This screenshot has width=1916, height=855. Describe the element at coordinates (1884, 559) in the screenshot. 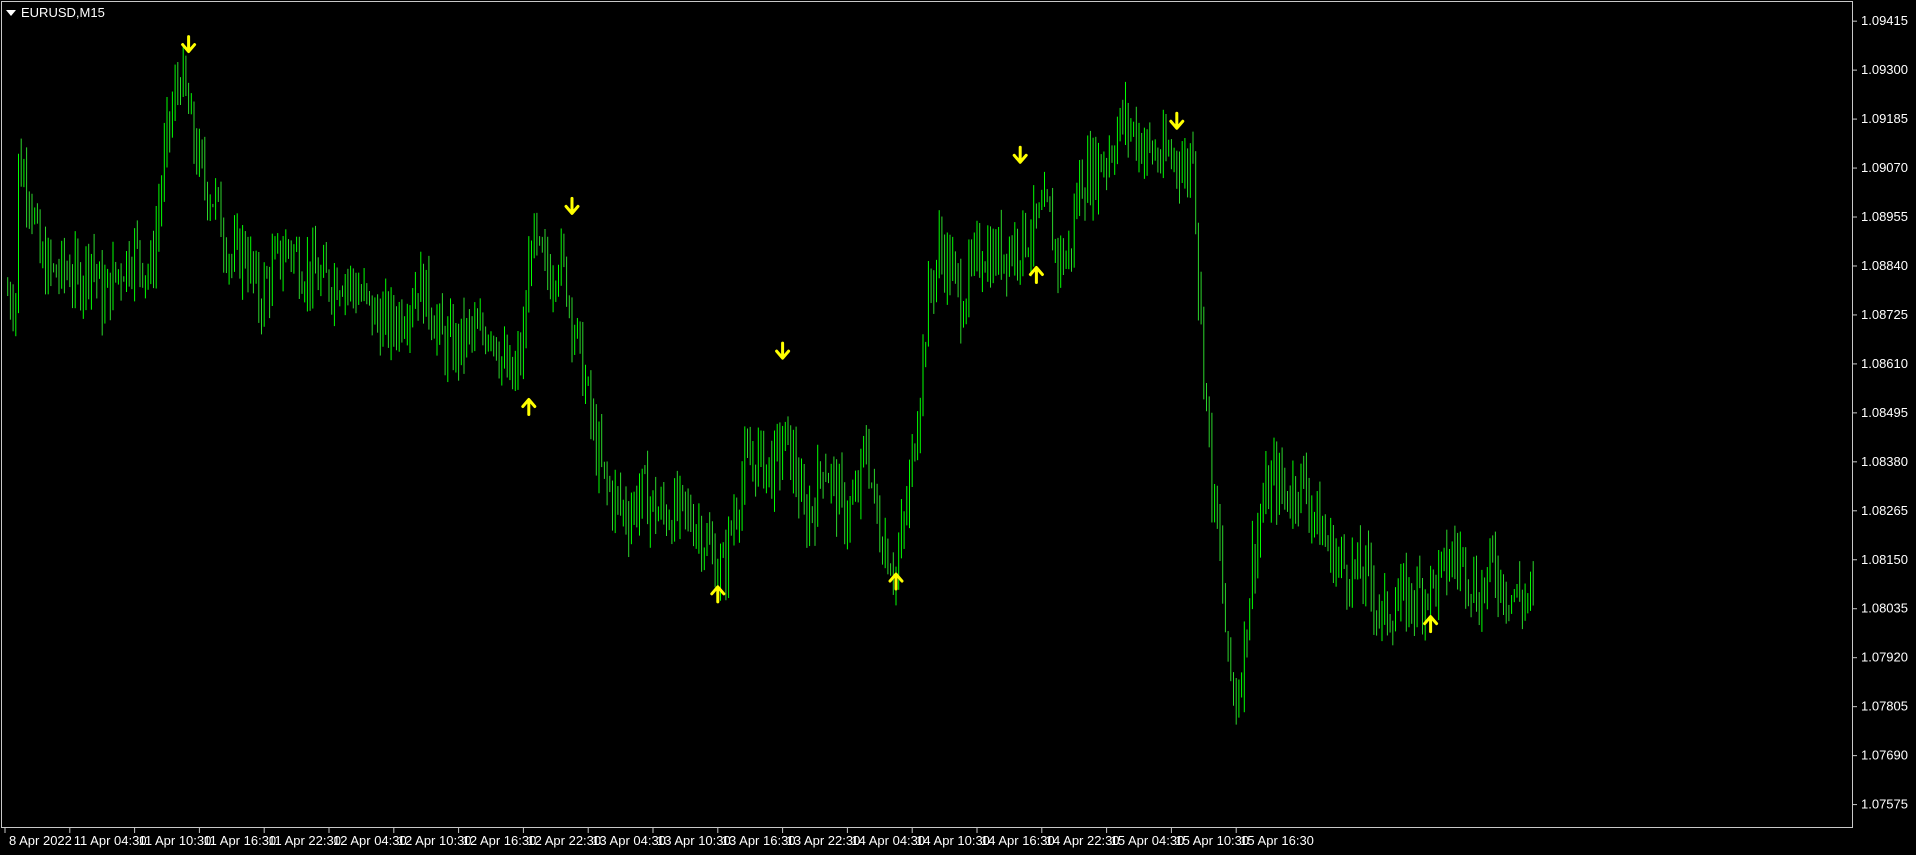

I see `price-tick-label: 1.08150` at that location.